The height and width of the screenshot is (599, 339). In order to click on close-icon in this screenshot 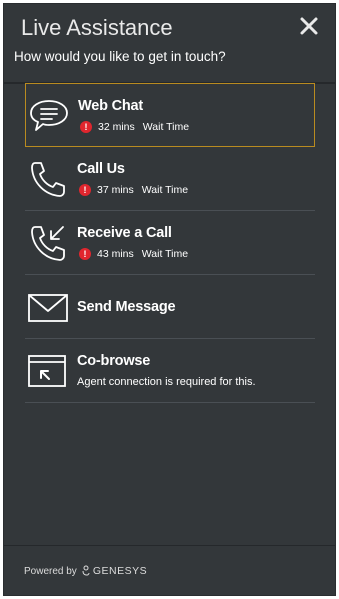, I will do `click(309, 26)`.